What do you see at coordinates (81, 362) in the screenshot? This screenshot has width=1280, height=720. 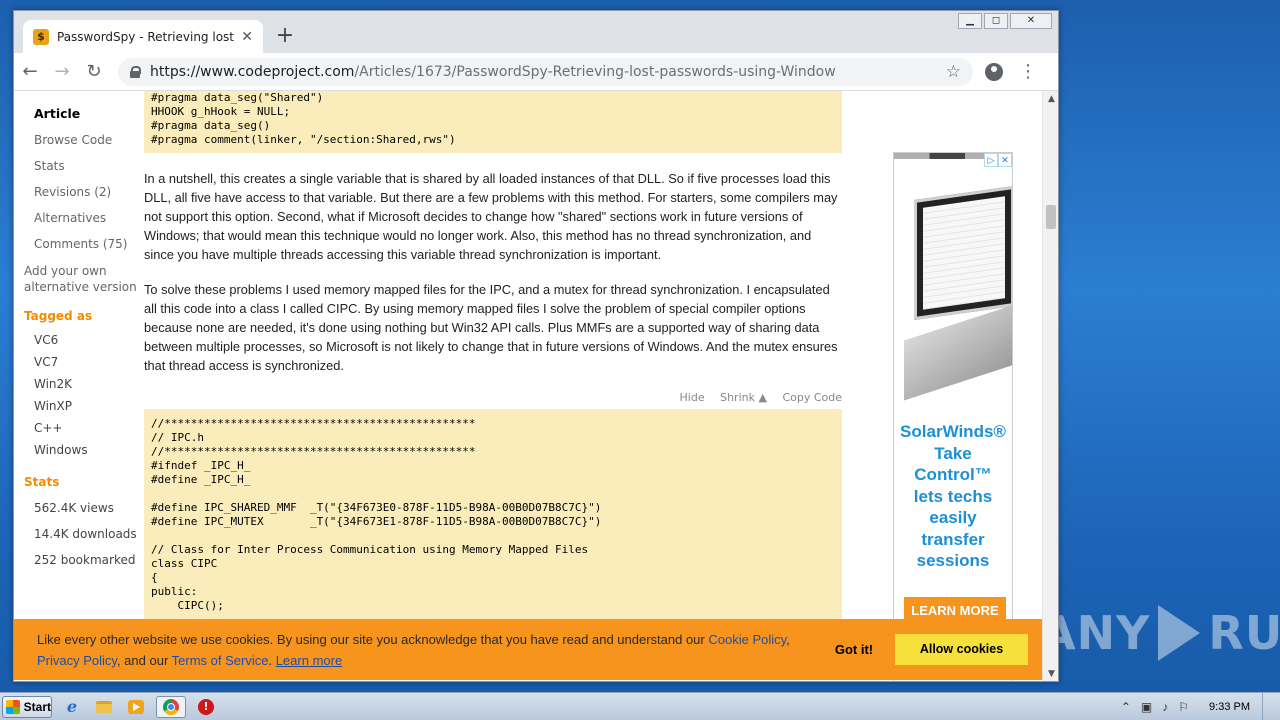 I see `tag-item: VC7` at bounding box center [81, 362].